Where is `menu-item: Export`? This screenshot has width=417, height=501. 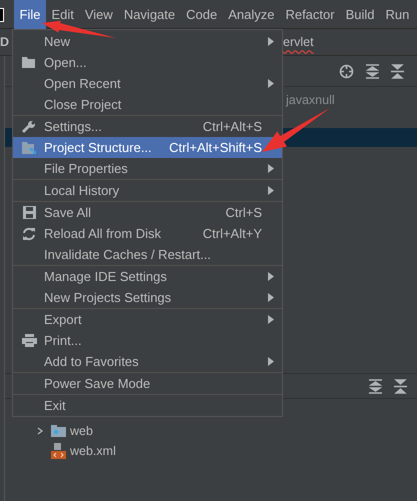
menu-item: Export is located at coordinates (147, 319).